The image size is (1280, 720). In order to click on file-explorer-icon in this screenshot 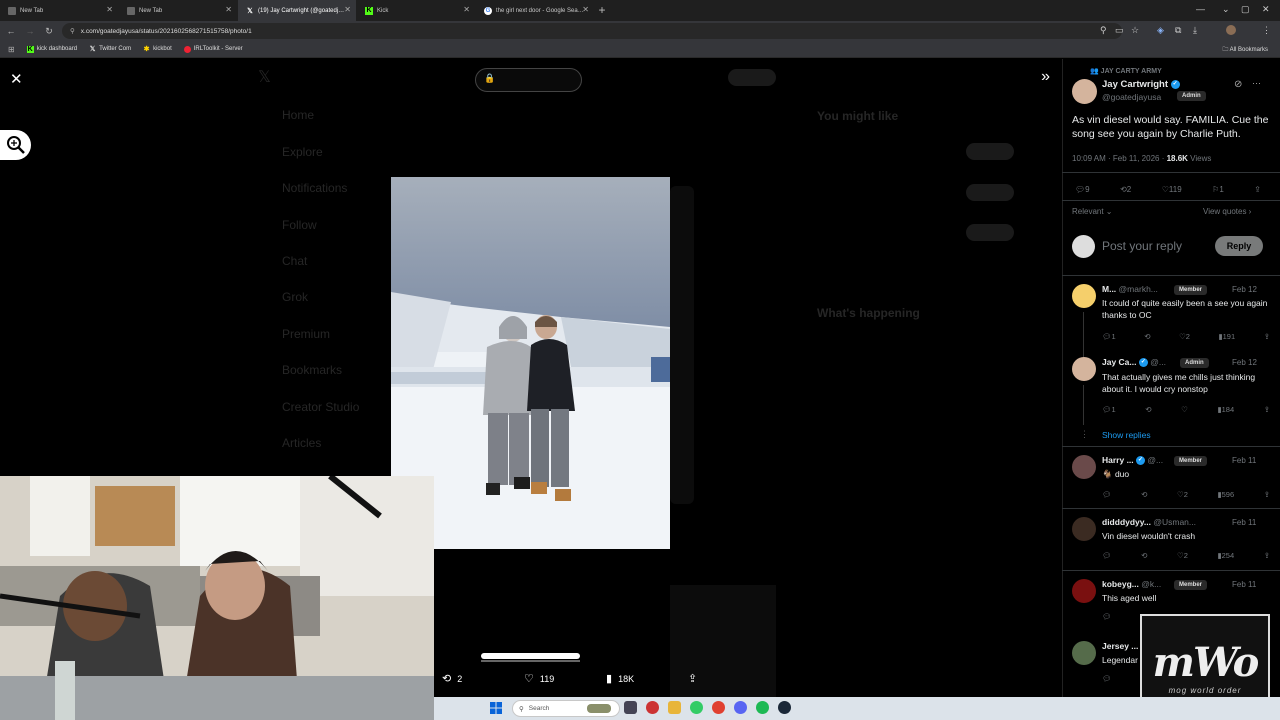, I will do `click(674, 707)`.